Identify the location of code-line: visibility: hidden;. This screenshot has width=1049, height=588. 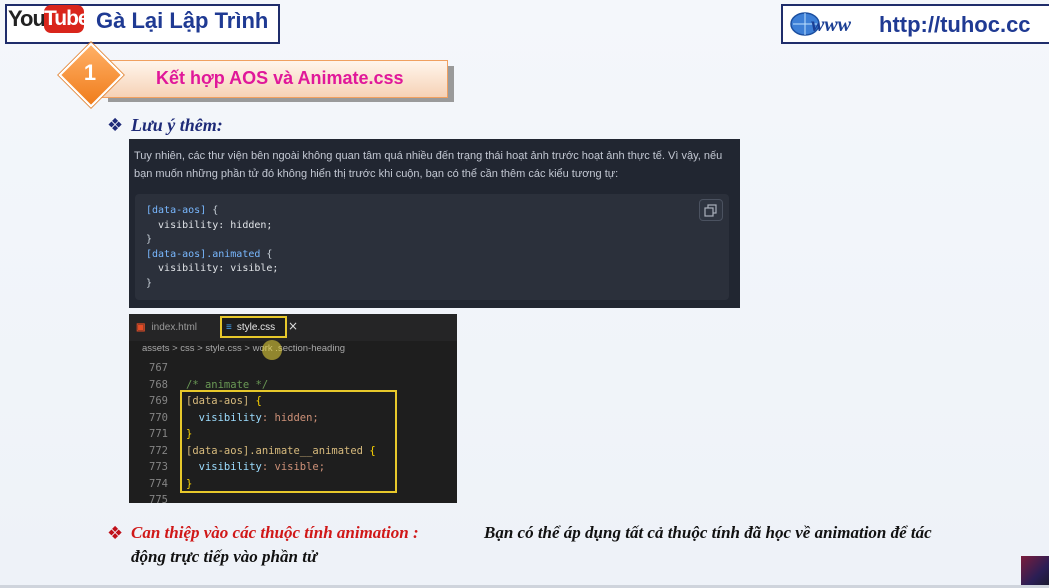
(212, 226).